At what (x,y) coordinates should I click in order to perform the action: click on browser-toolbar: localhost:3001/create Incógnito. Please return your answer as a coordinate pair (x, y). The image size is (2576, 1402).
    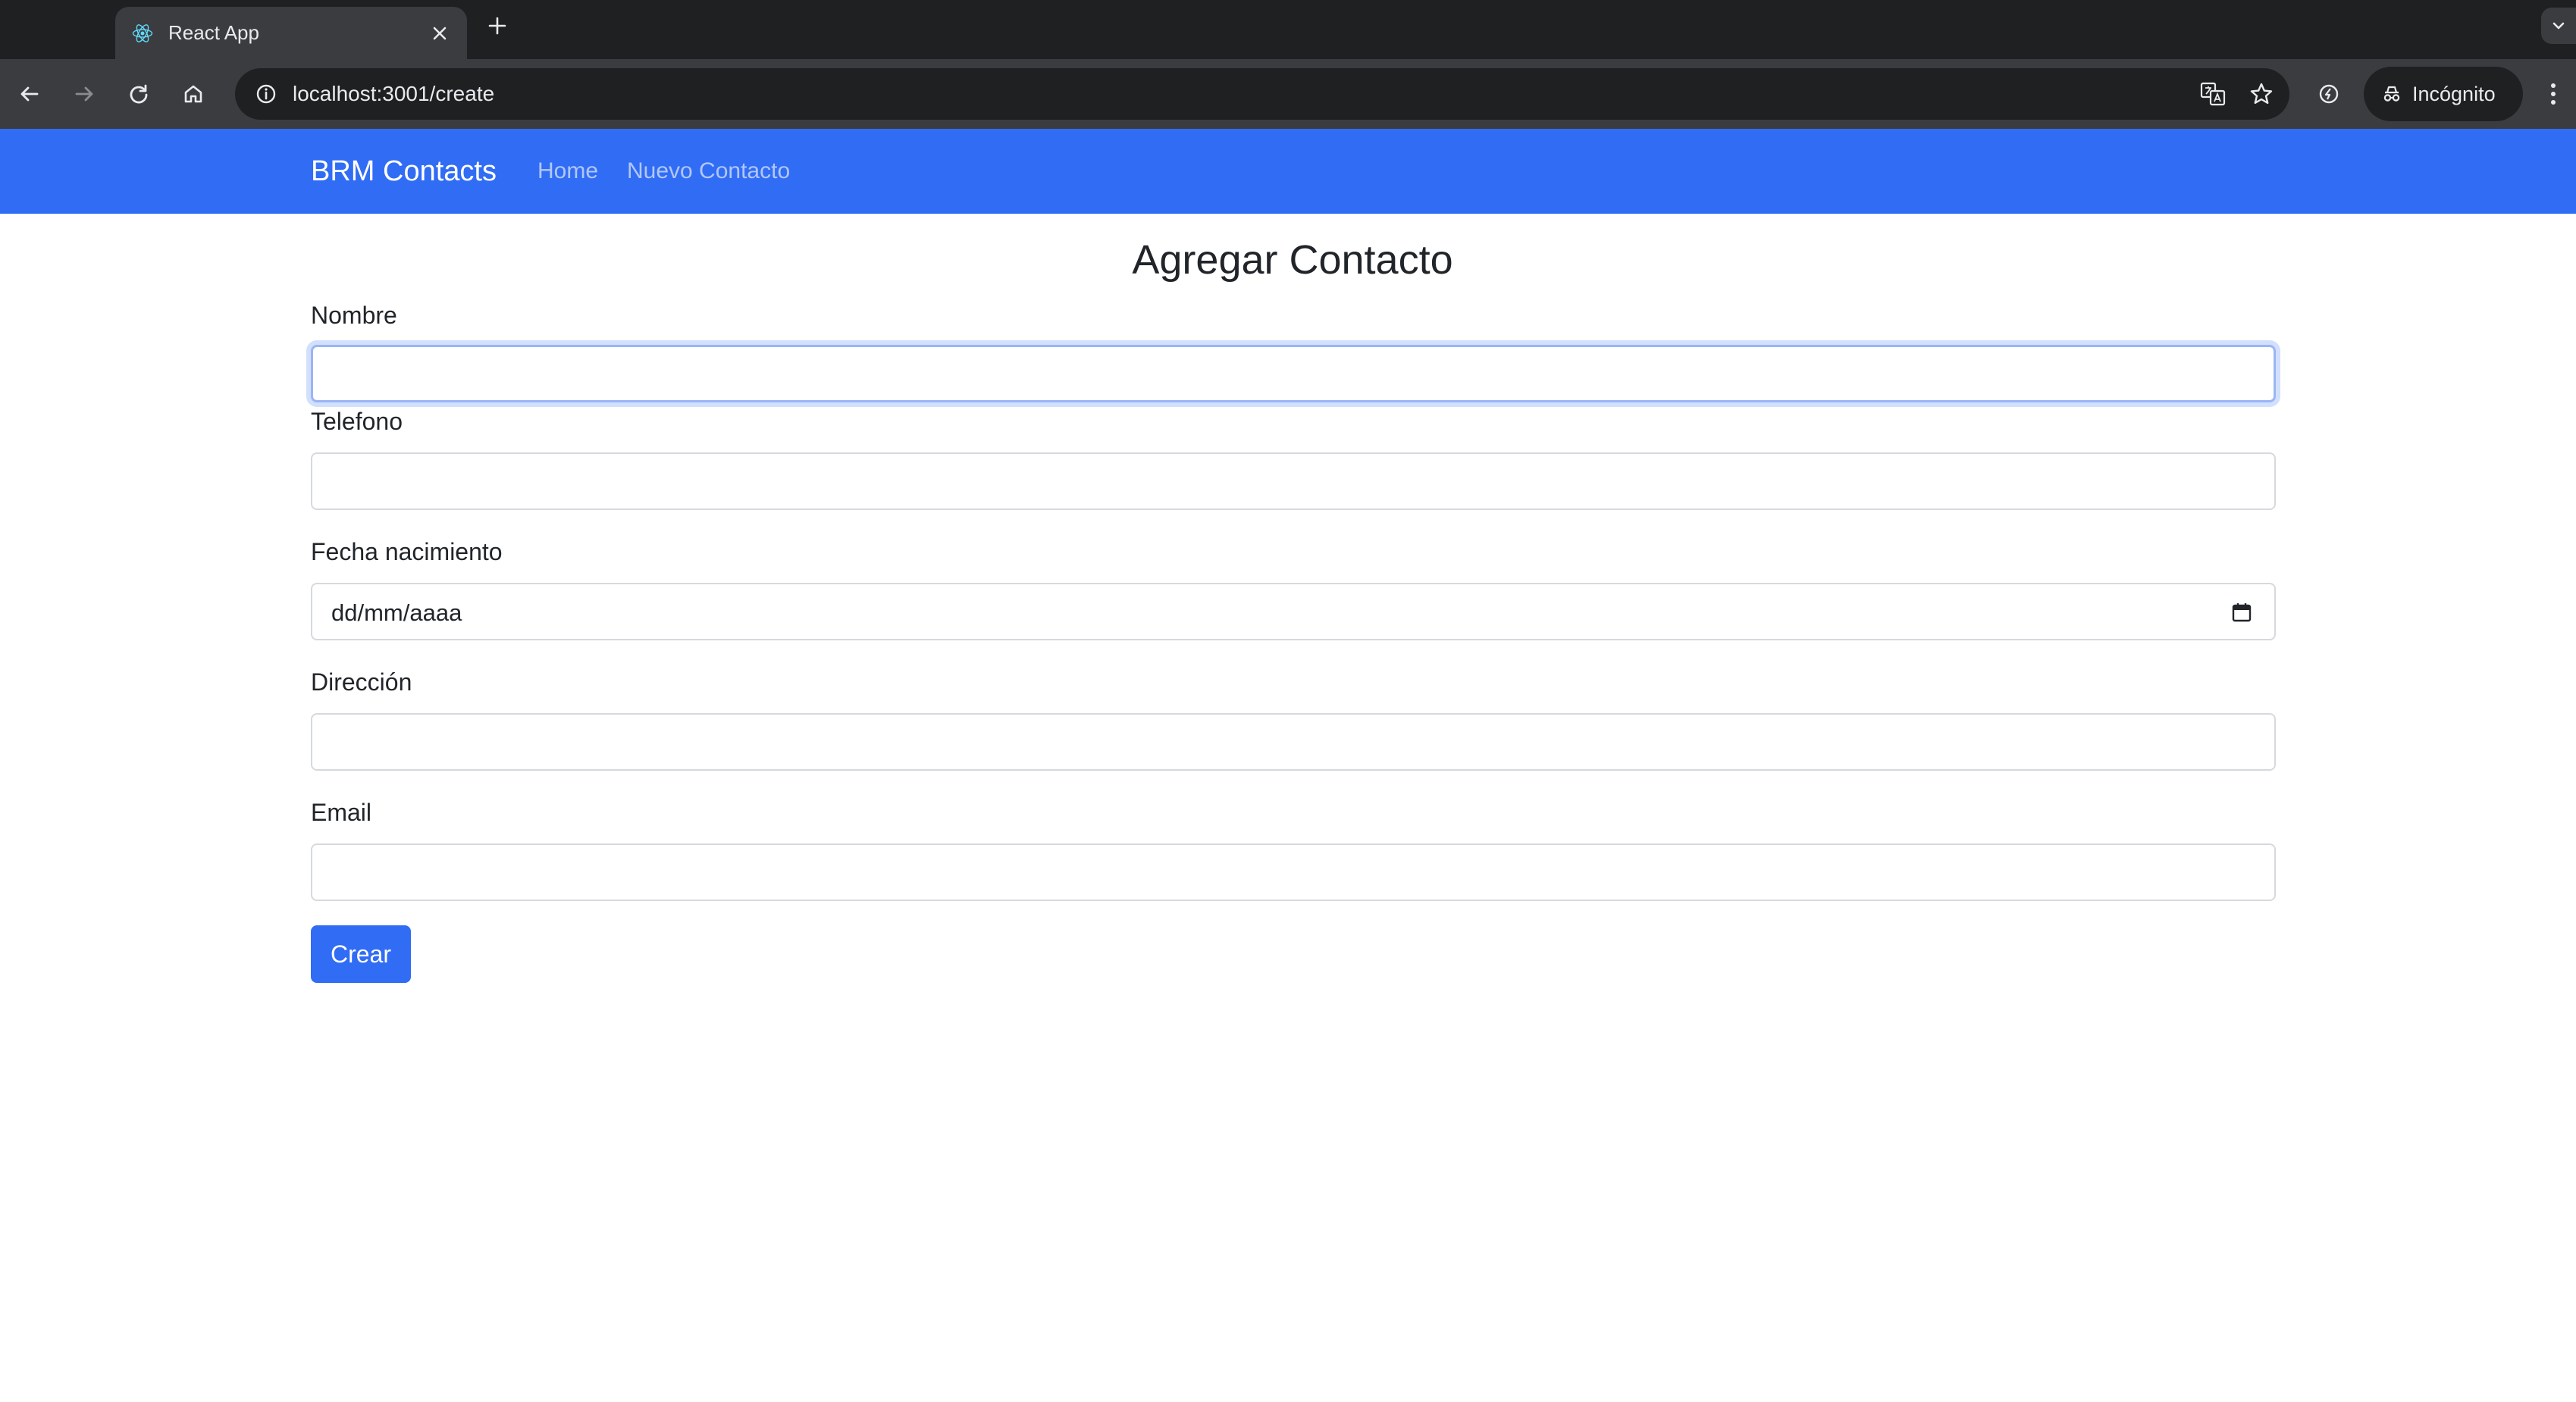
    Looking at the image, I should click on (1288, 94).